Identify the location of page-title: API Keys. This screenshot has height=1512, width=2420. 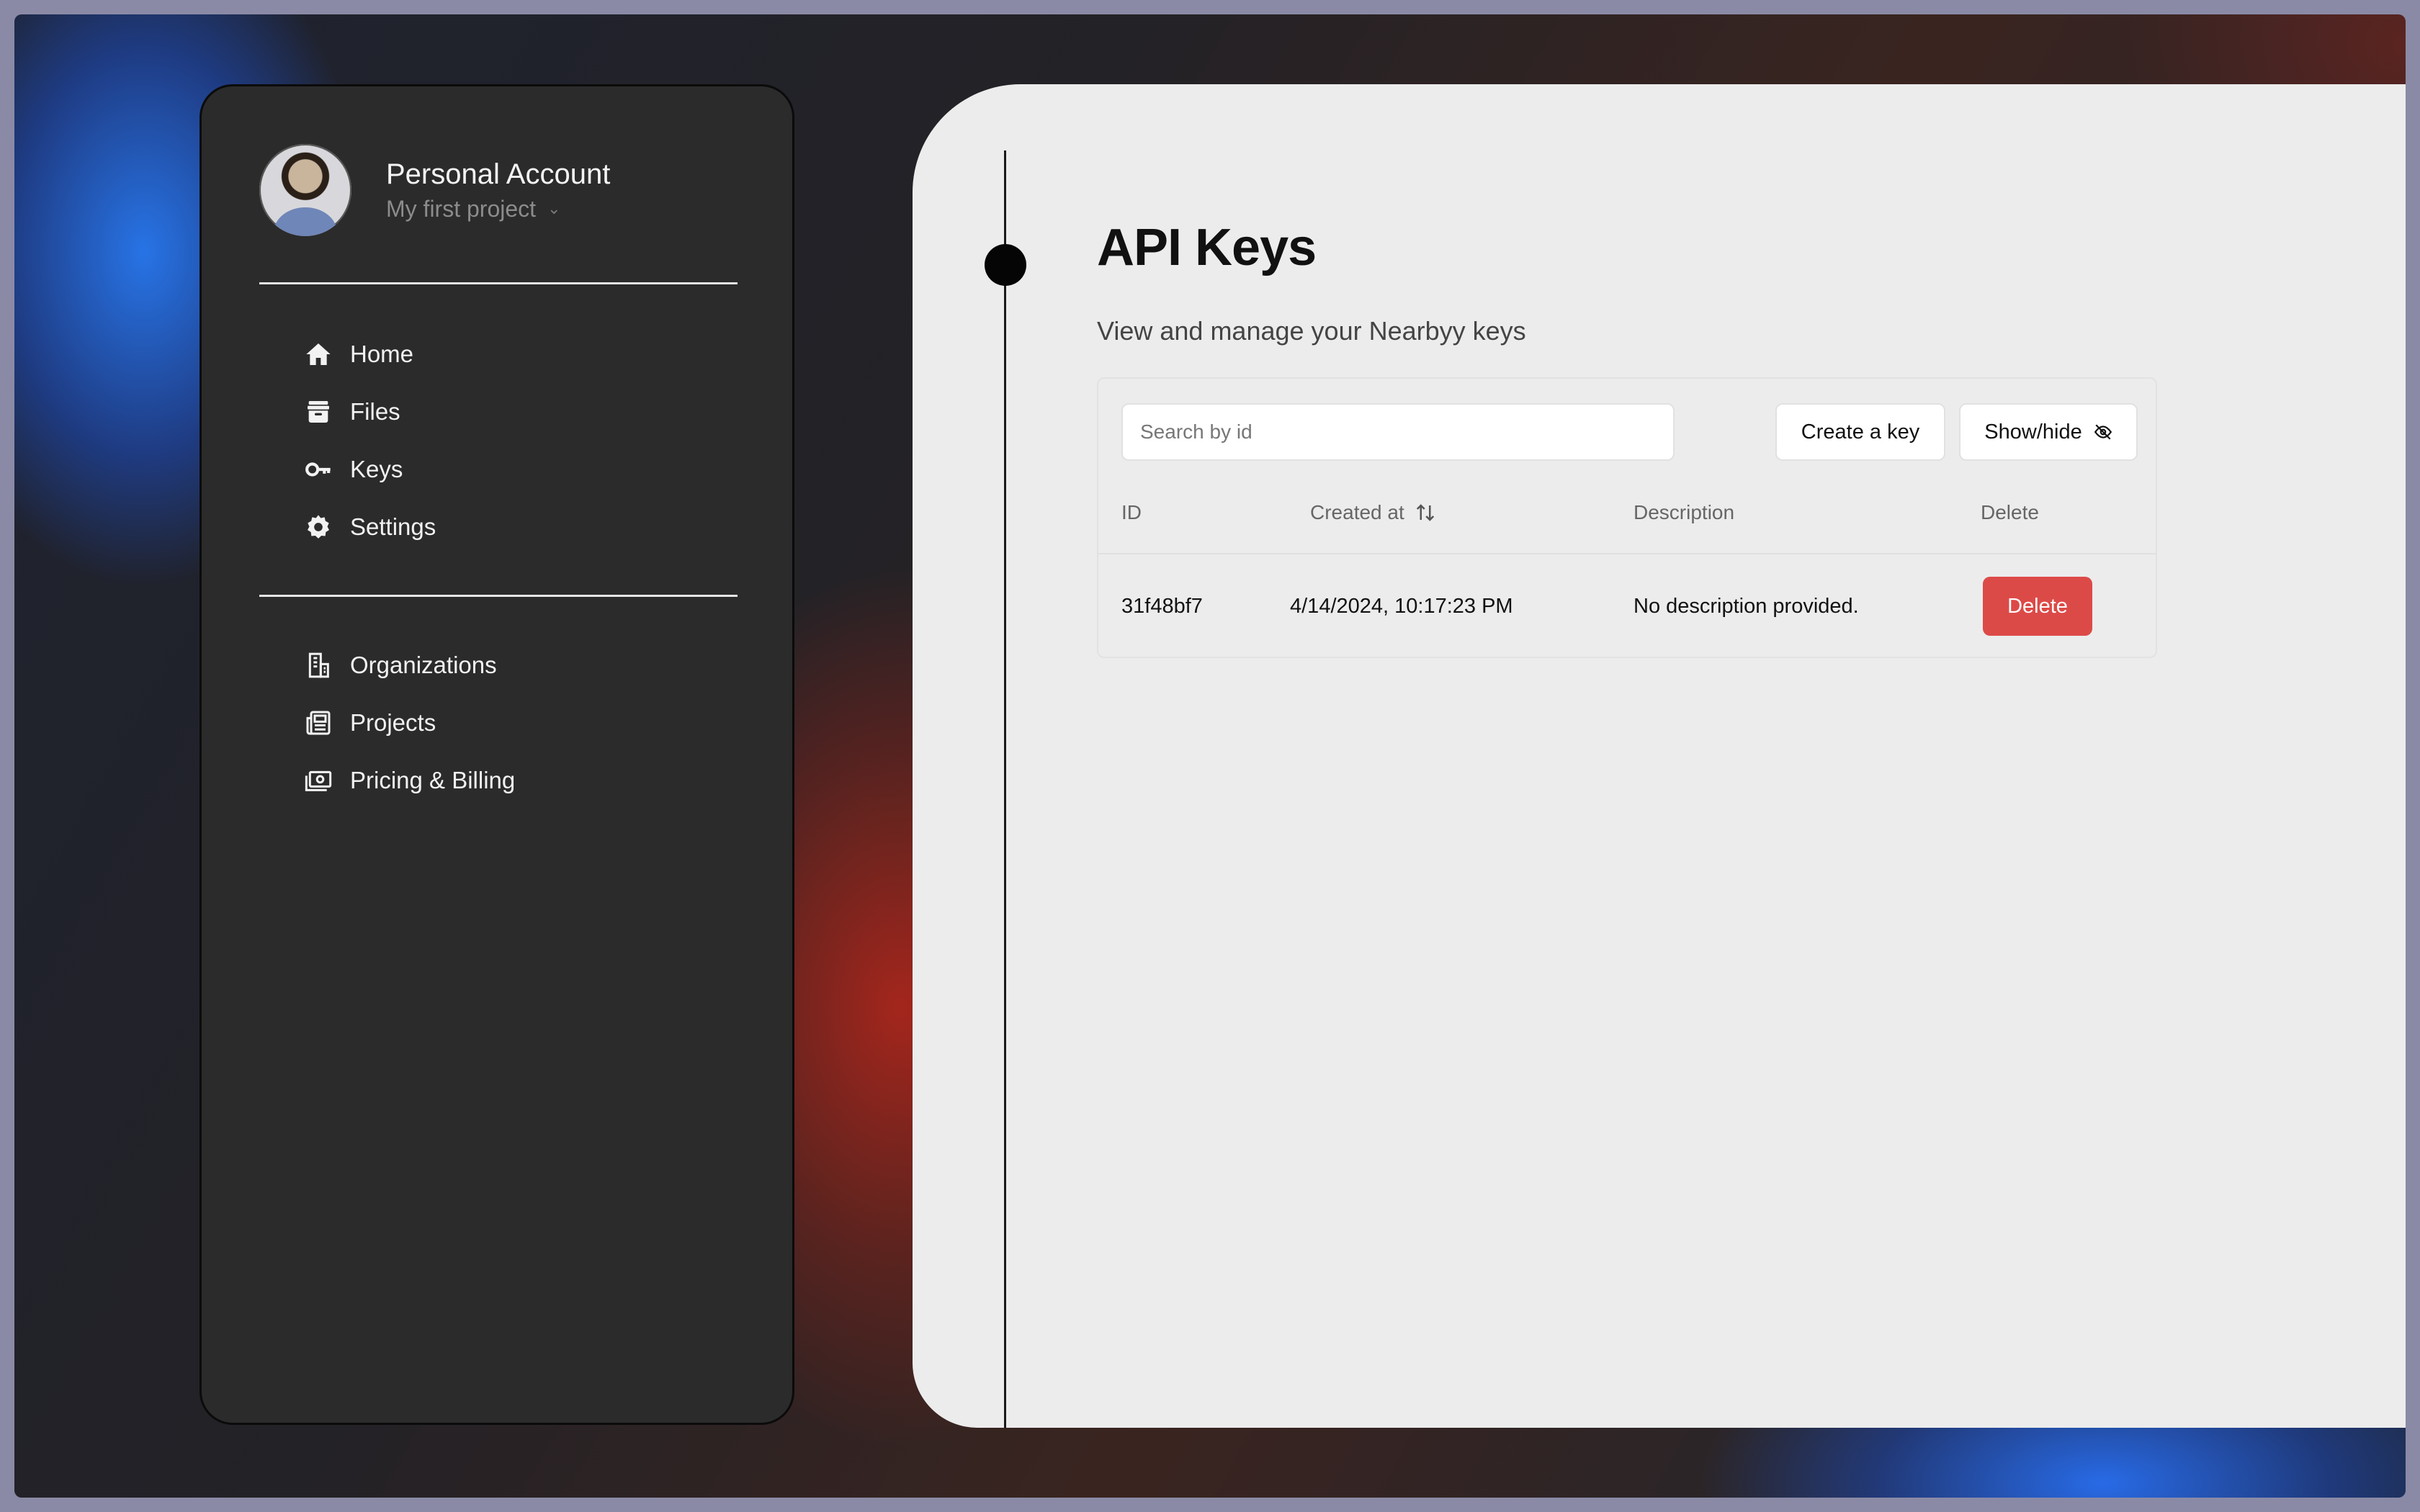
(1207, 247).